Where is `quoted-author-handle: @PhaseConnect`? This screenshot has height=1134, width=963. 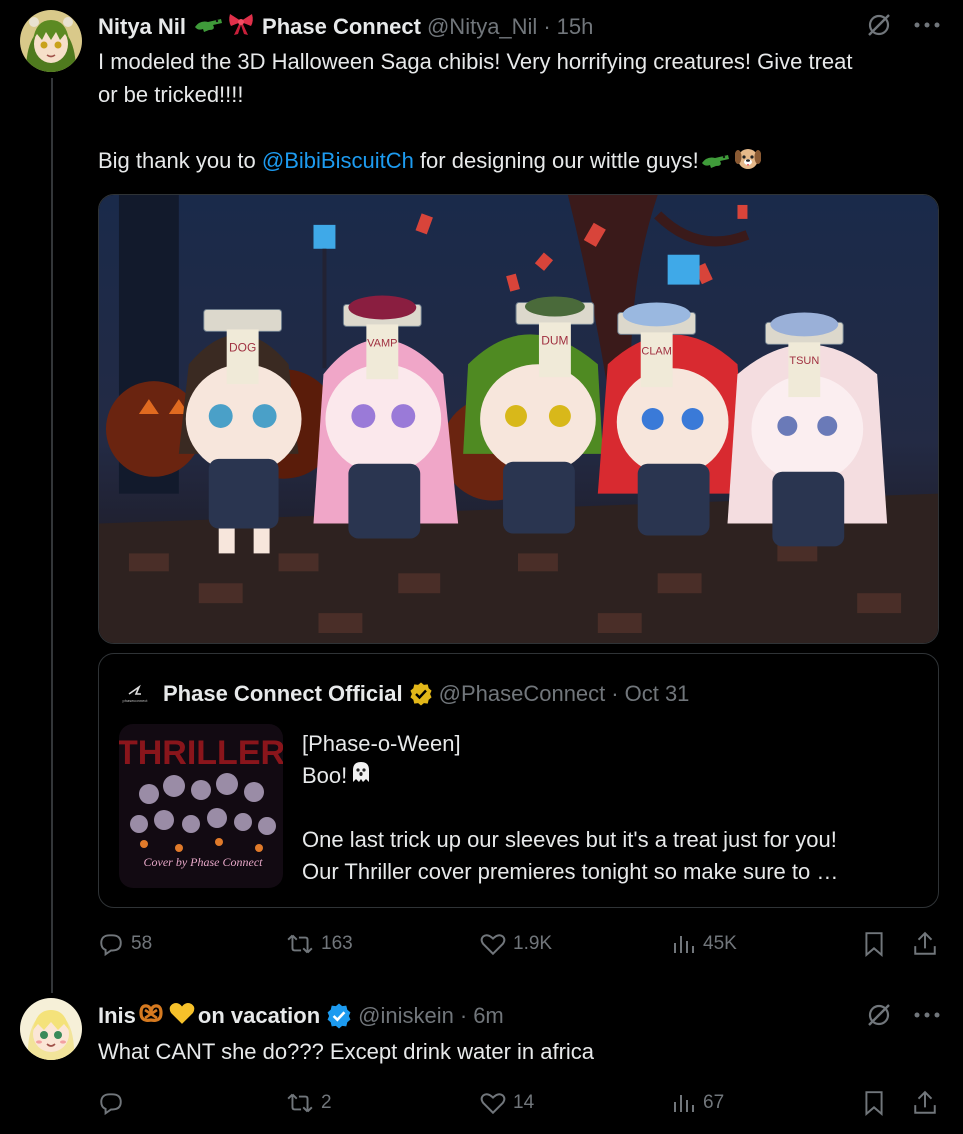 quoted-author-handle: @PhaseConnect is located at coordinates (522, 694).